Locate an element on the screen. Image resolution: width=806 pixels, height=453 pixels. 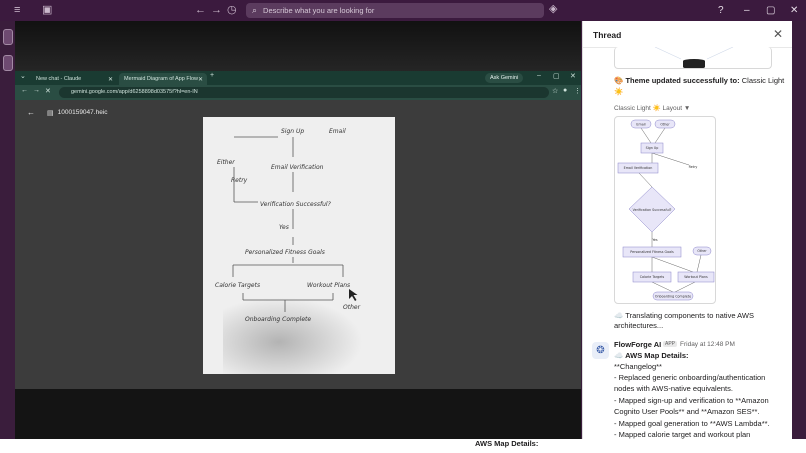
flowforge-logo-icon: ❂ is located at coordinates (600, 350).